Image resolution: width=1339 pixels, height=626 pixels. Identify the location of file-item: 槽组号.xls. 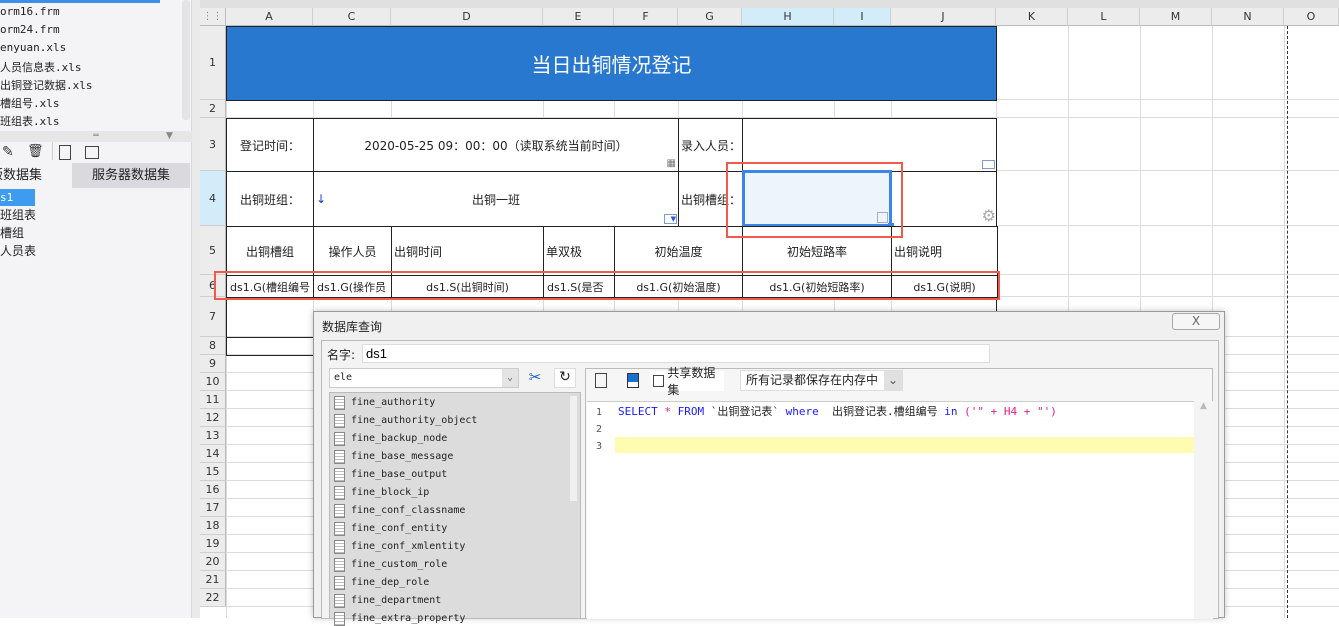
(30, 103).